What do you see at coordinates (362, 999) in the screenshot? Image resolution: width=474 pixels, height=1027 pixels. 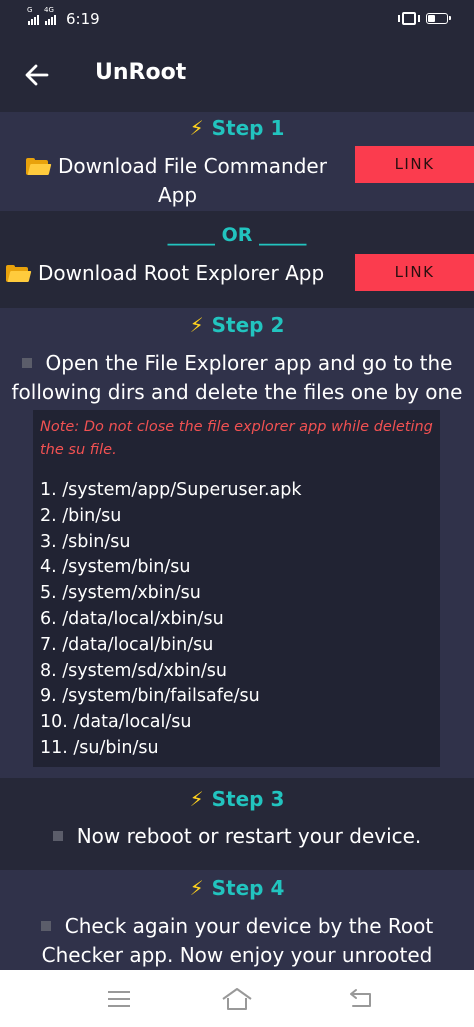 I see `back-icon` at bounding box center [362, 999].